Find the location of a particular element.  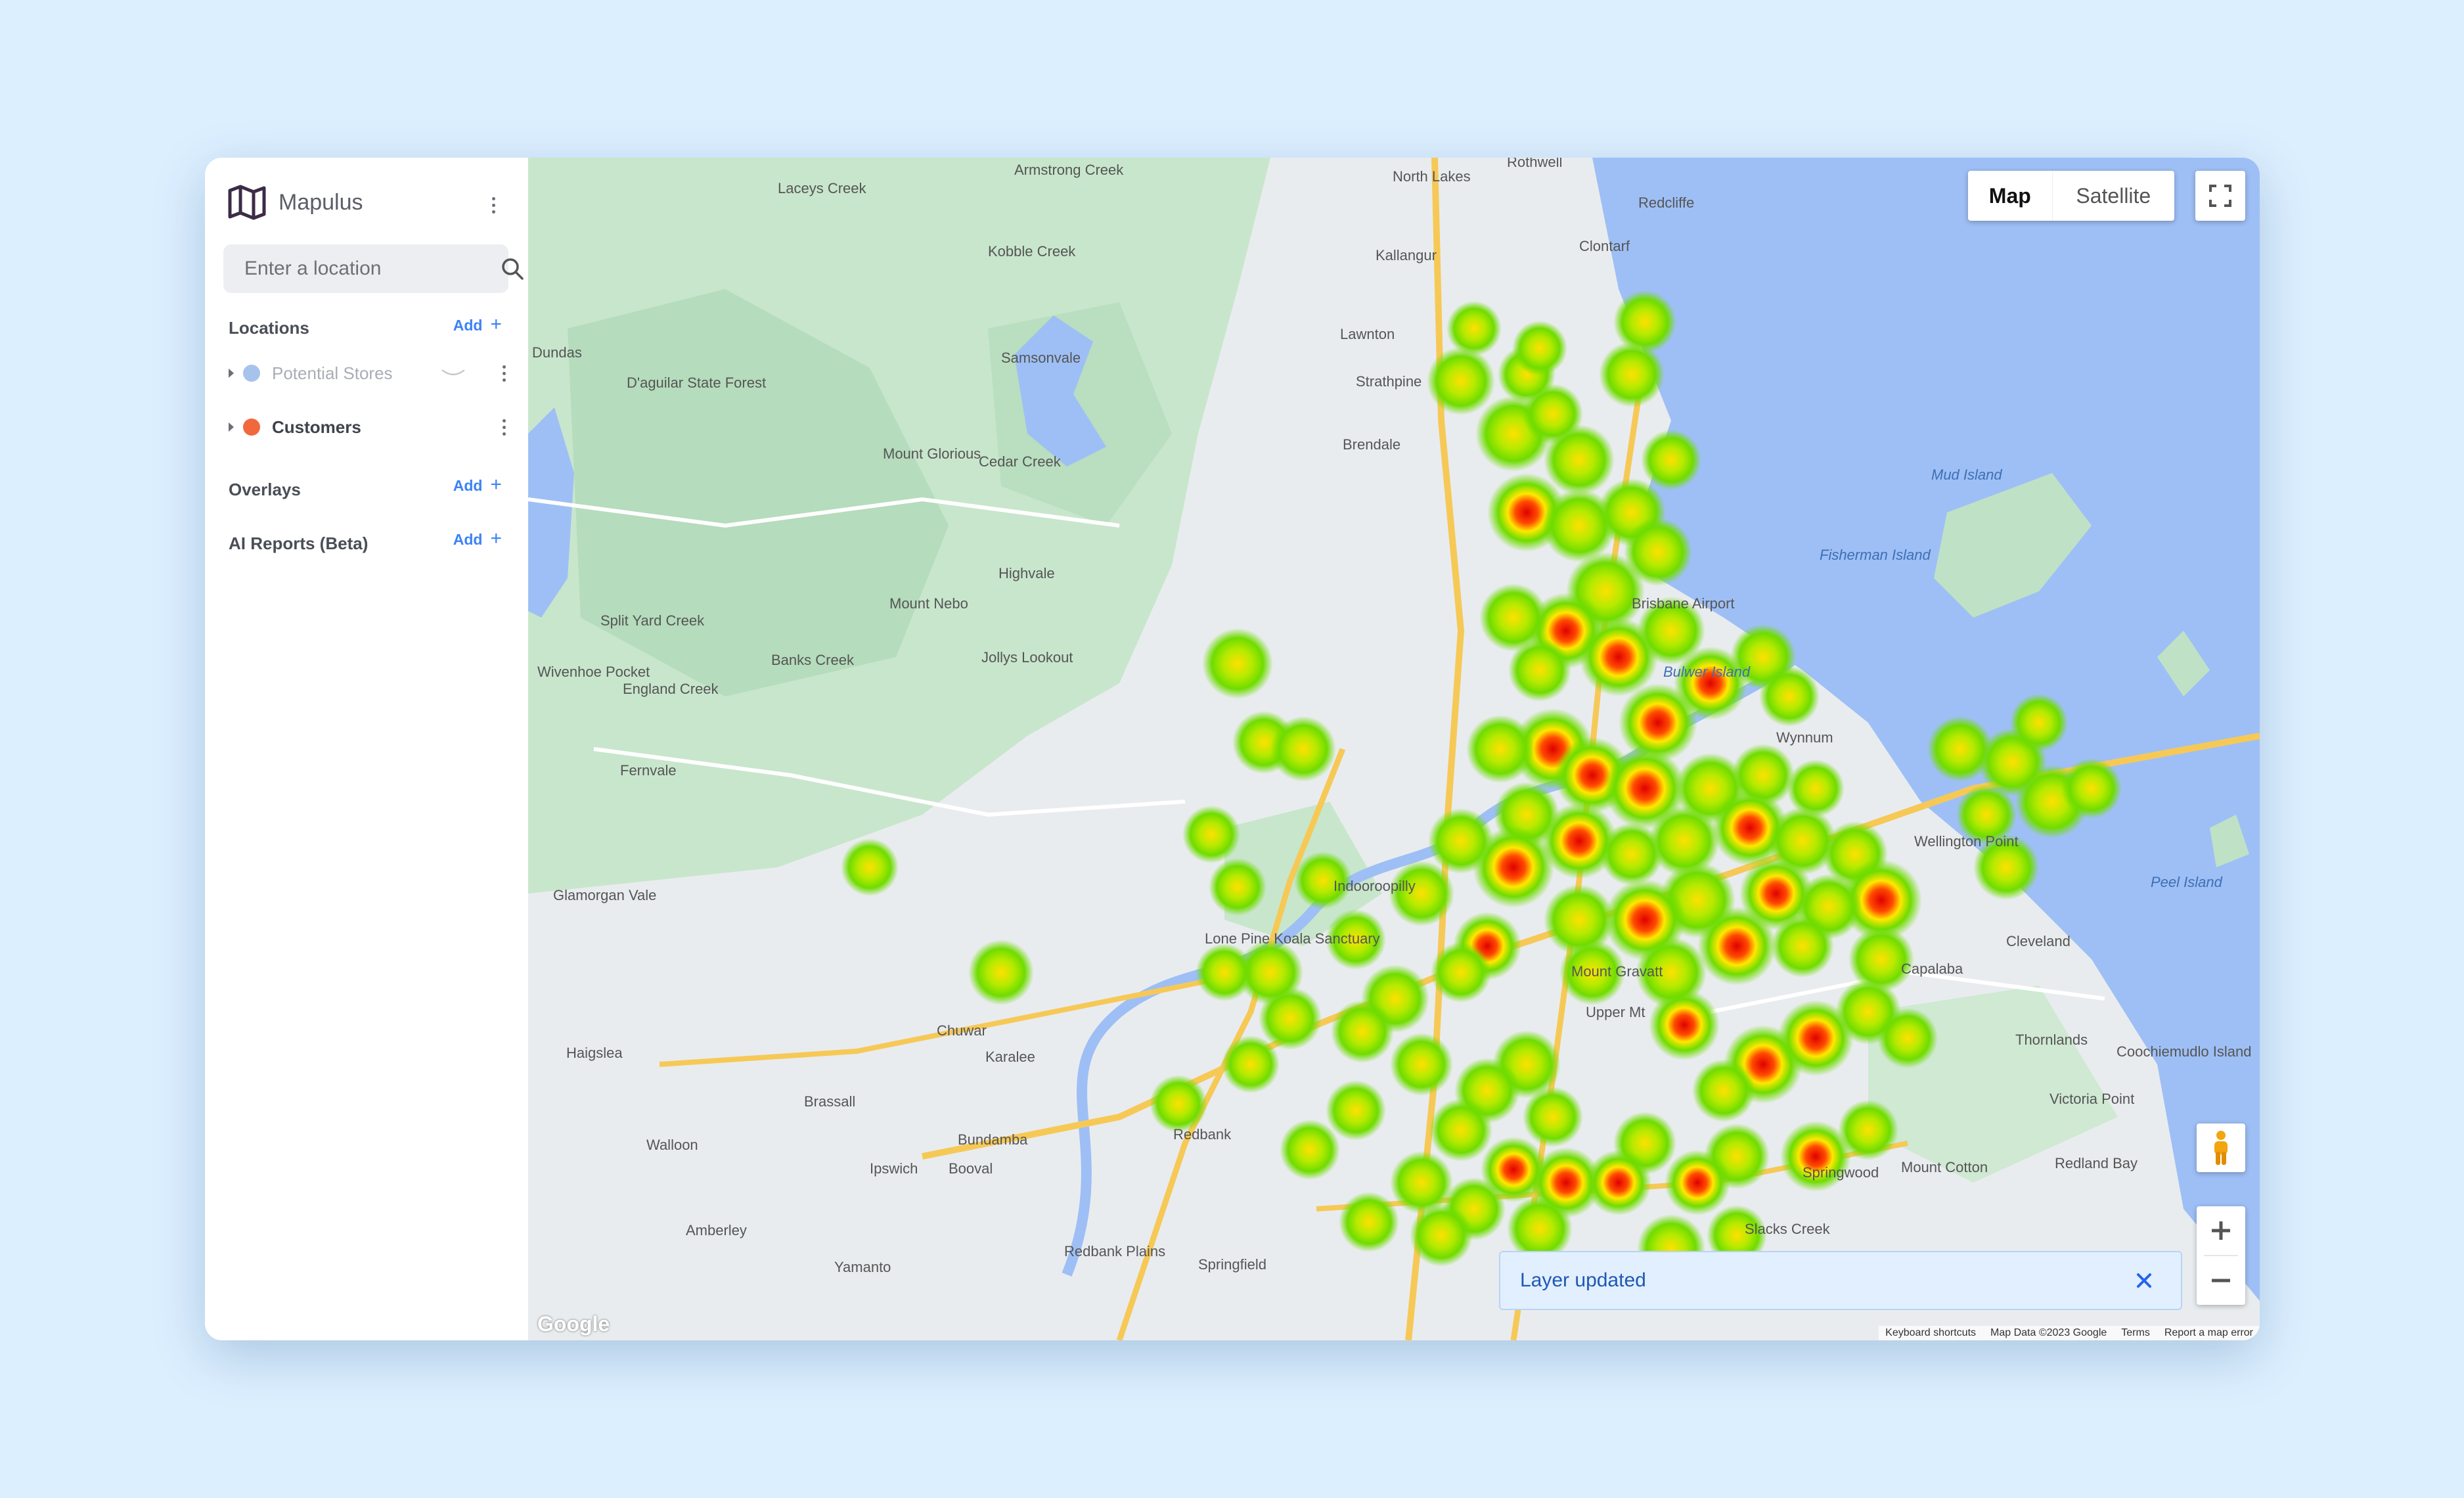

zoom-in-button is located at coordinates (2221, 1230).